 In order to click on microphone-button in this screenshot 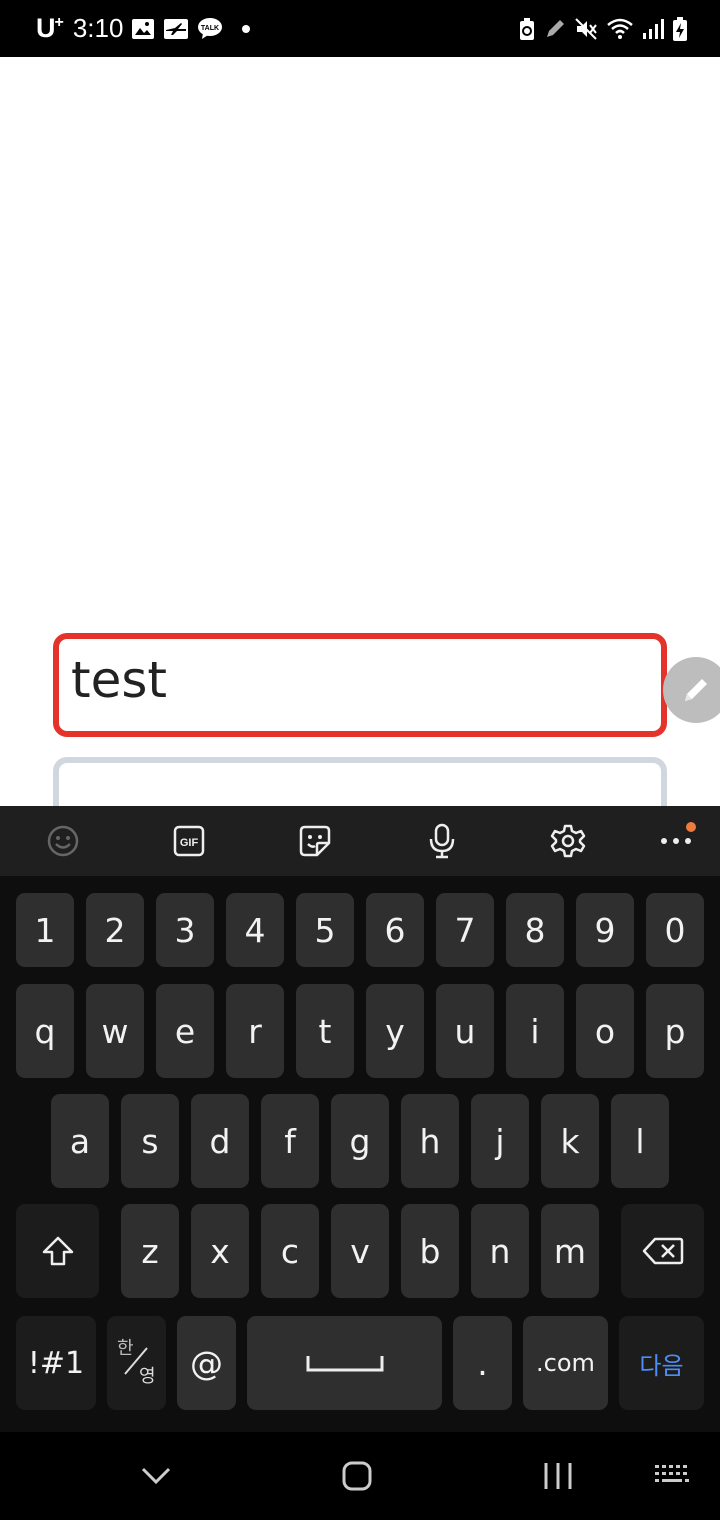, I will do `click(442, 841)`.